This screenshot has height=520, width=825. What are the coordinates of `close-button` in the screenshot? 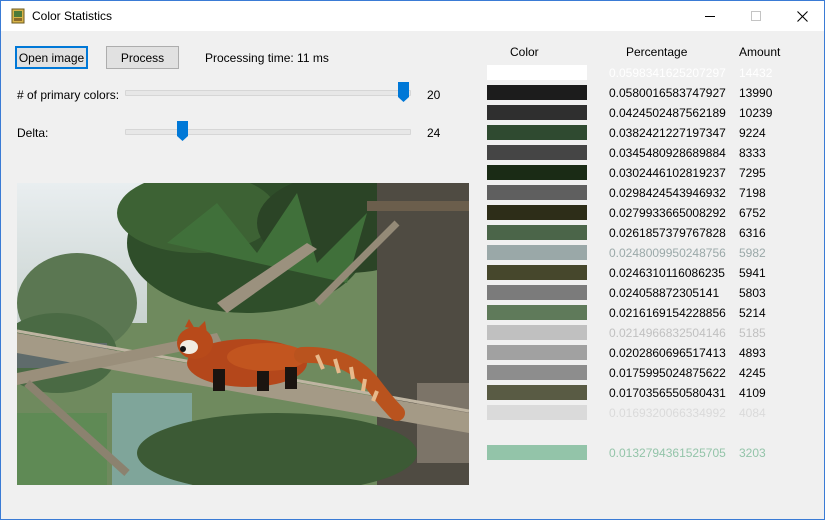 It's located at (801, 16).